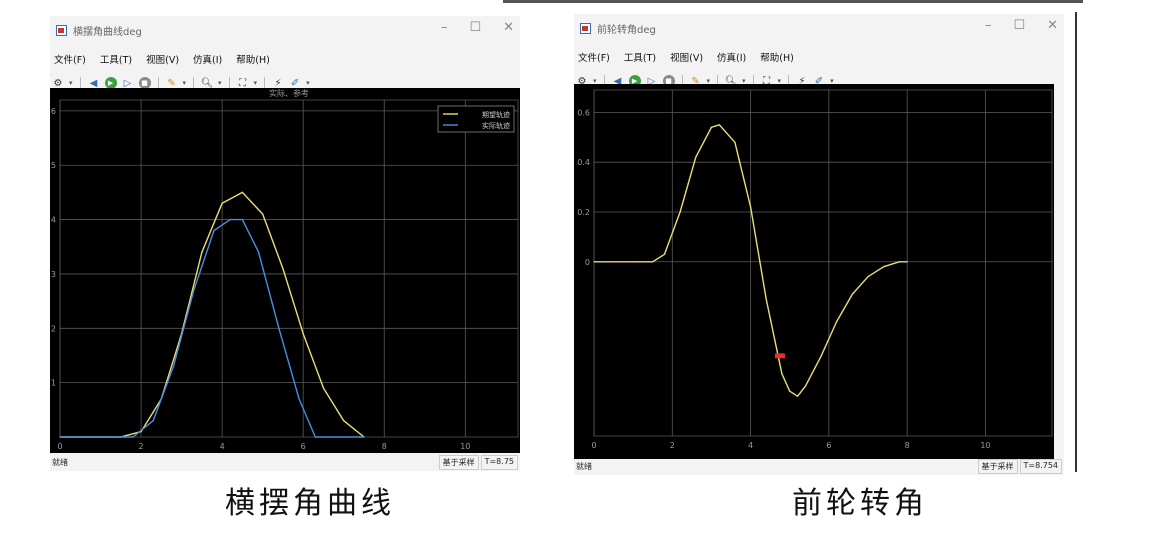 This screenshot has width=1153, height=550. Describe the element at coordinates (310, 503) in the screenshot. I see `caption-yaw: 横摆角曲线` at that location.